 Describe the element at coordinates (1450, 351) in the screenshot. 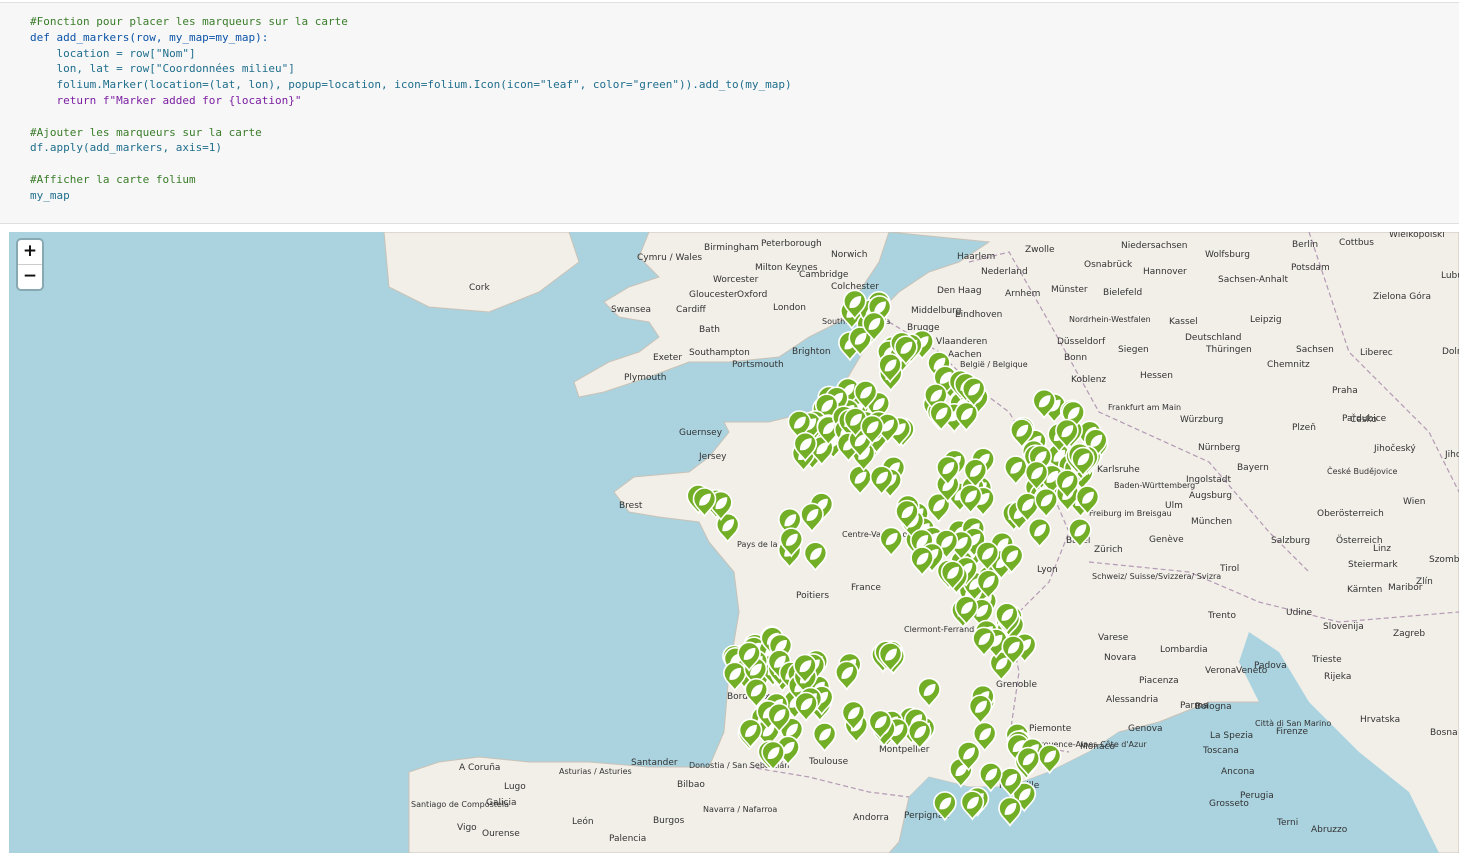

I see `place-label: Dolnośląskie` at that location.